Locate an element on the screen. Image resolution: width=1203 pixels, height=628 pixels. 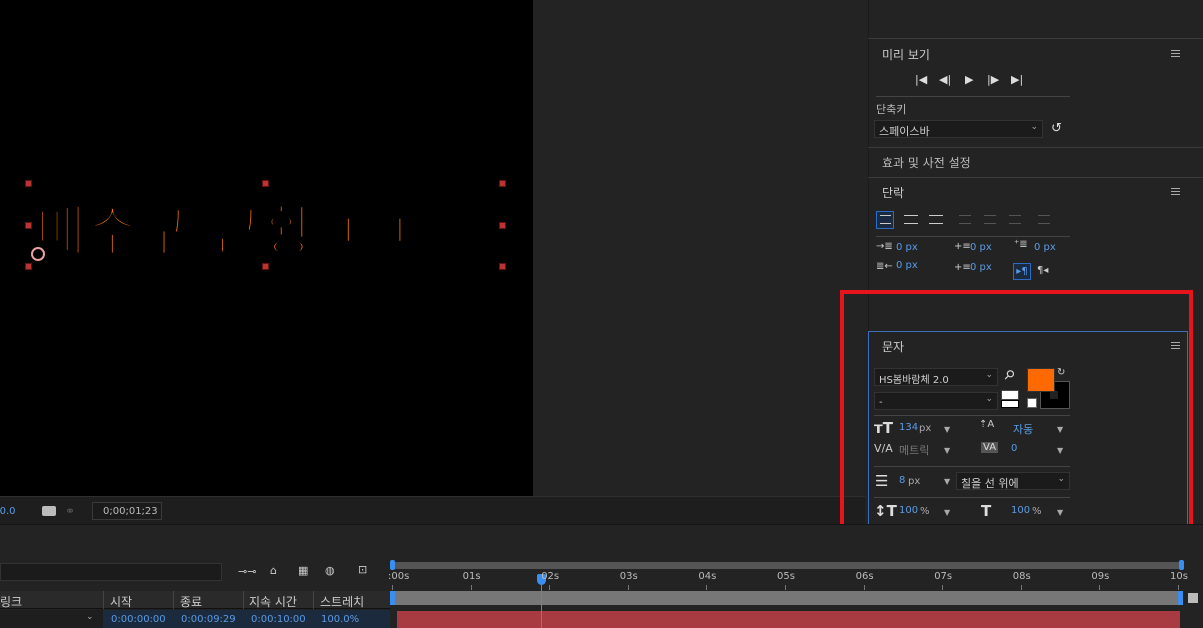
comp-flowchart-icon: ⊸⊸ is located at coordinates (247, 571).